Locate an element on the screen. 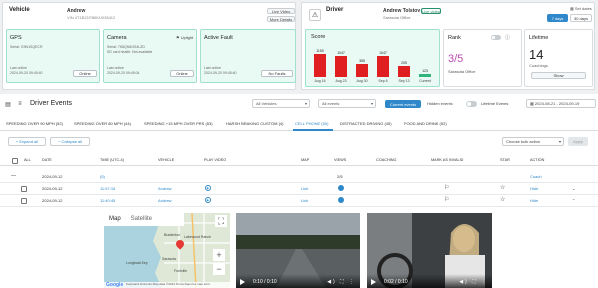 The width and height of the screenshot is (598, 288). bulk-action-select: Choose bulk action ▾ is located at coordinates (533, 141).